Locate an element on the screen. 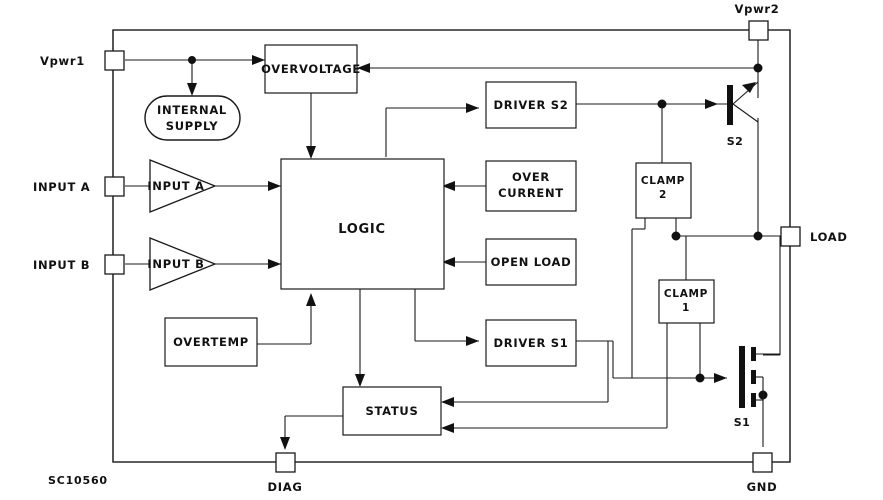 This screenshot has width=883, height=500. arrowhead-to-s2-gate is located at coordinates (711, 104).